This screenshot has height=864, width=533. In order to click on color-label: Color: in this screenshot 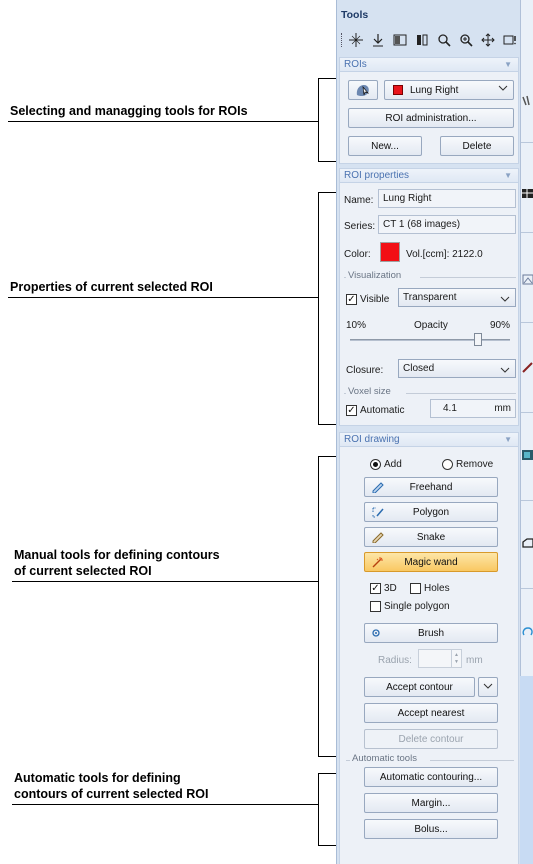, I will do `click(357, 254)`.